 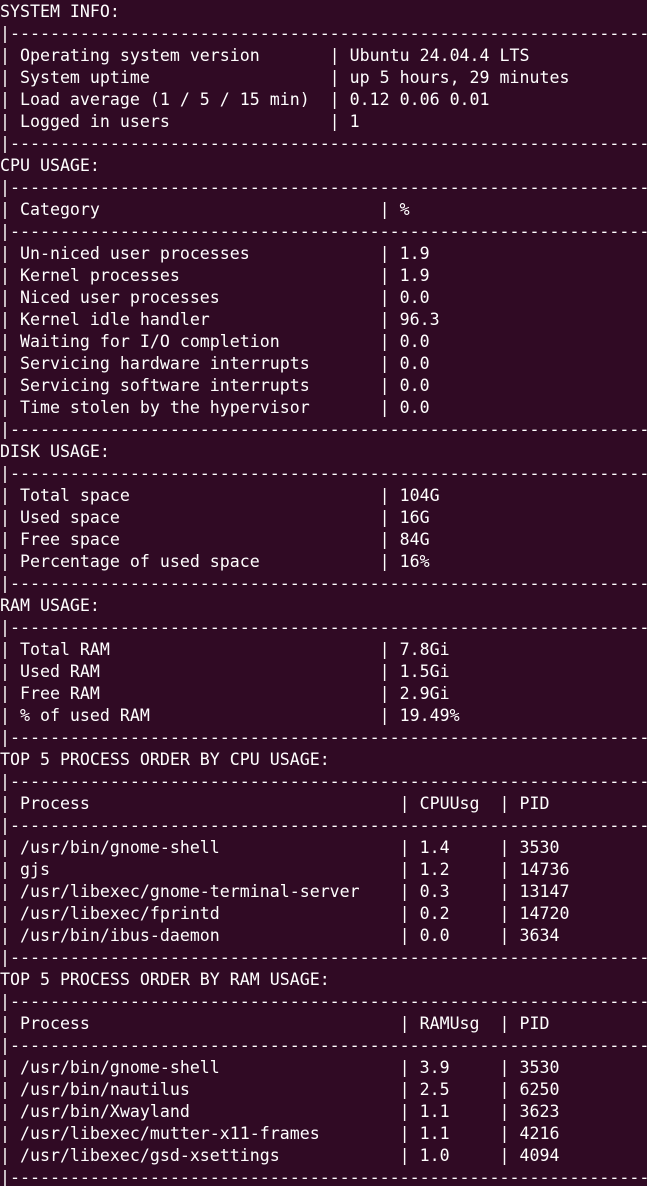 I want to click on table-row: | Free space | 84G |, so click(x=323, y=539).